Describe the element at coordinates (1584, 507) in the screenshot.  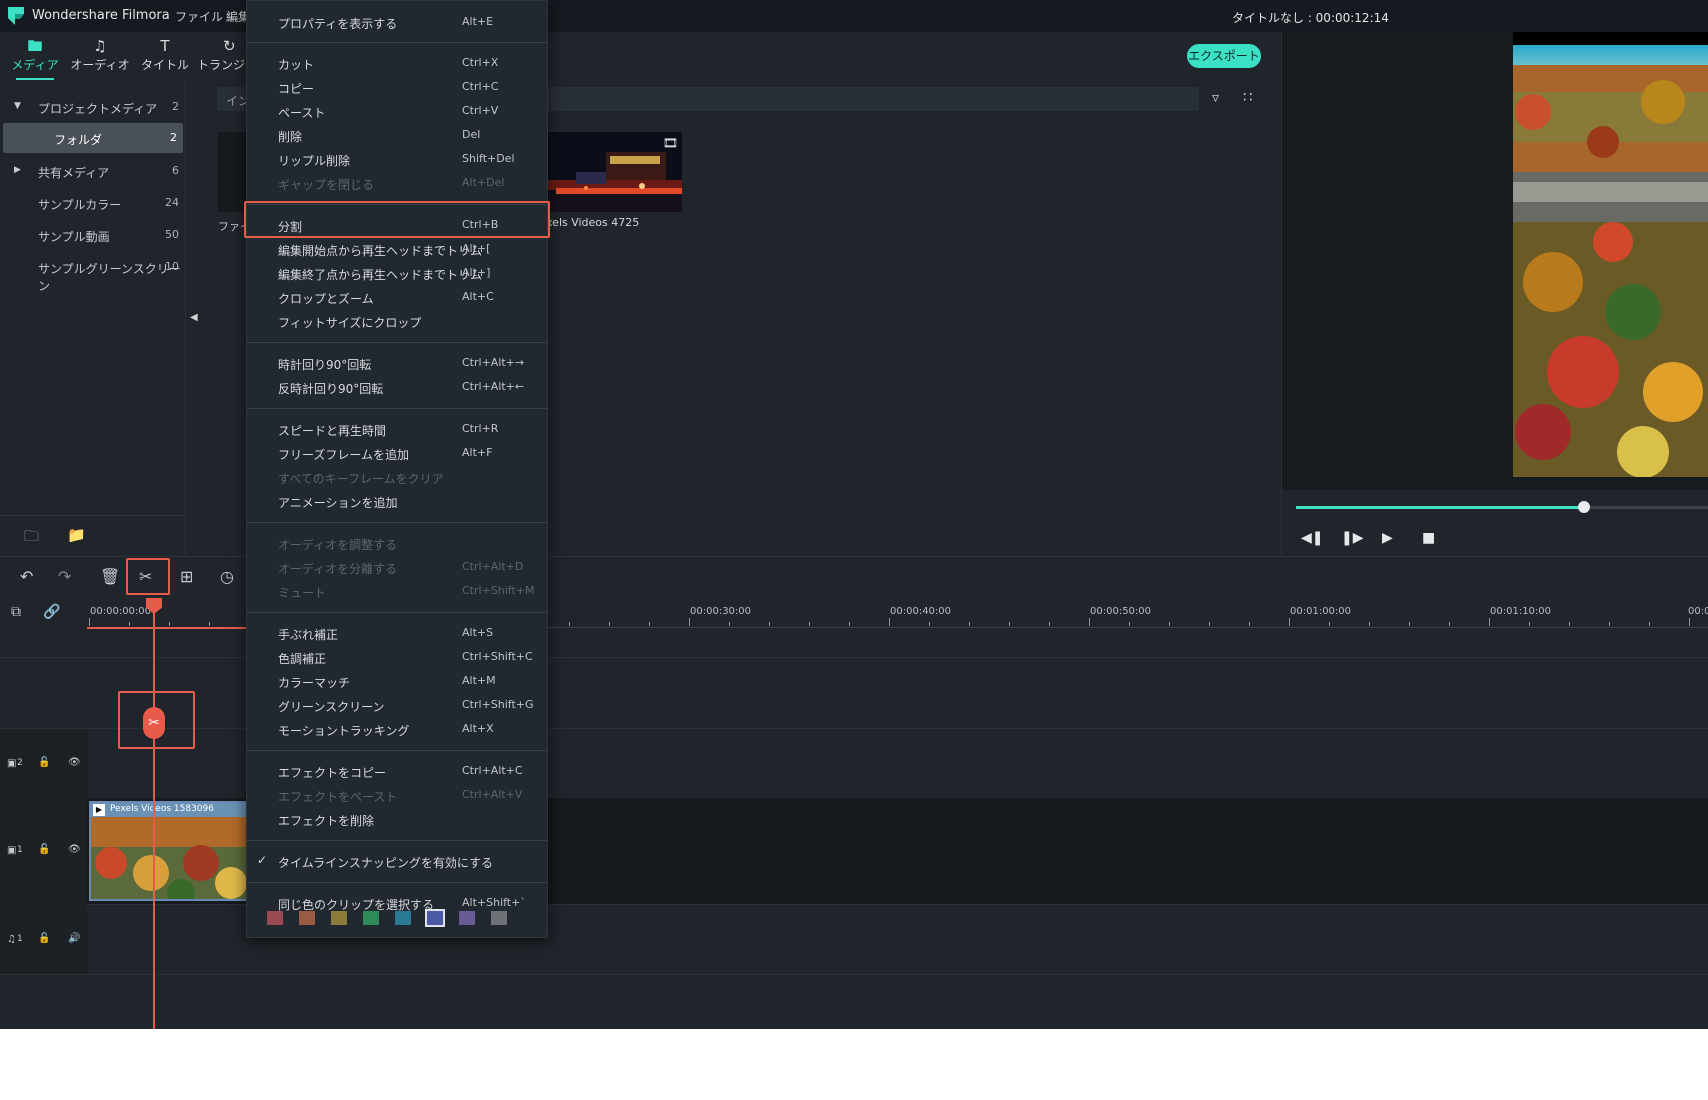
I see `preview-scrubber-handle` at that location.